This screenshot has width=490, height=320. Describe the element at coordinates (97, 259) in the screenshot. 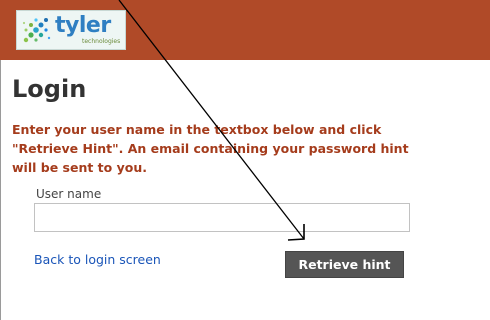

I see `back-to-login-link: Back to login screen` at that location.